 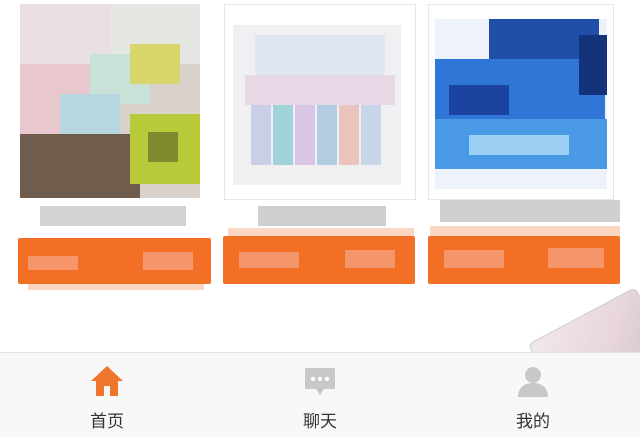 I want to click on tab-mine: 我的, so click(x=533, y=395).